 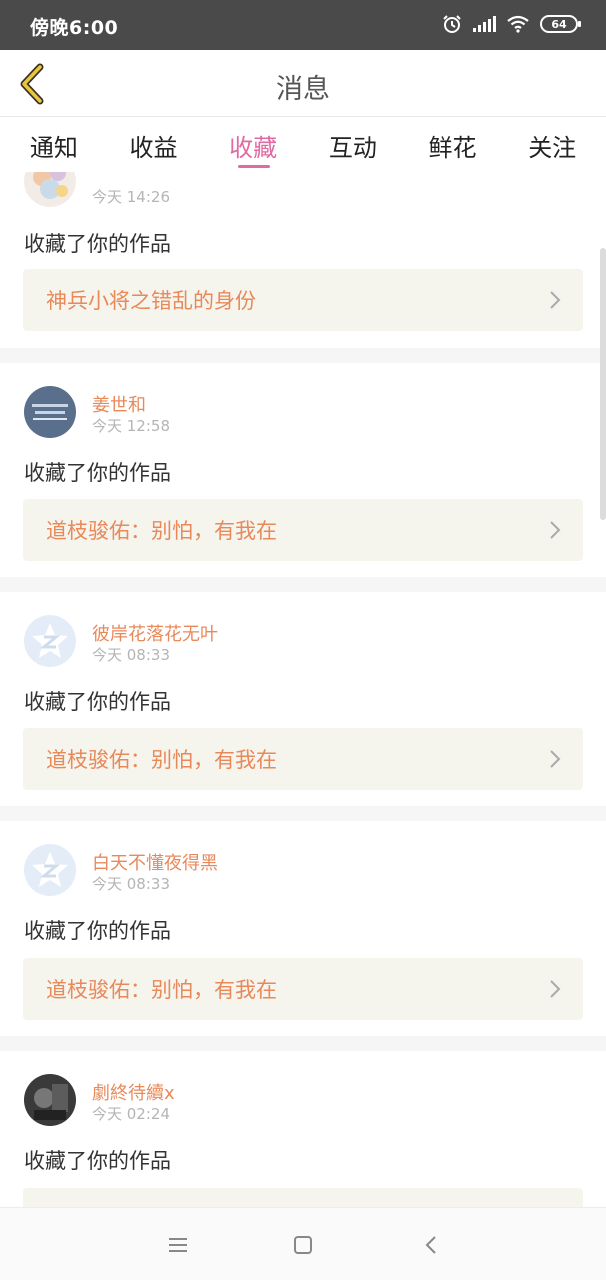 I want to click on work-link, so click(x=303, y=1197).